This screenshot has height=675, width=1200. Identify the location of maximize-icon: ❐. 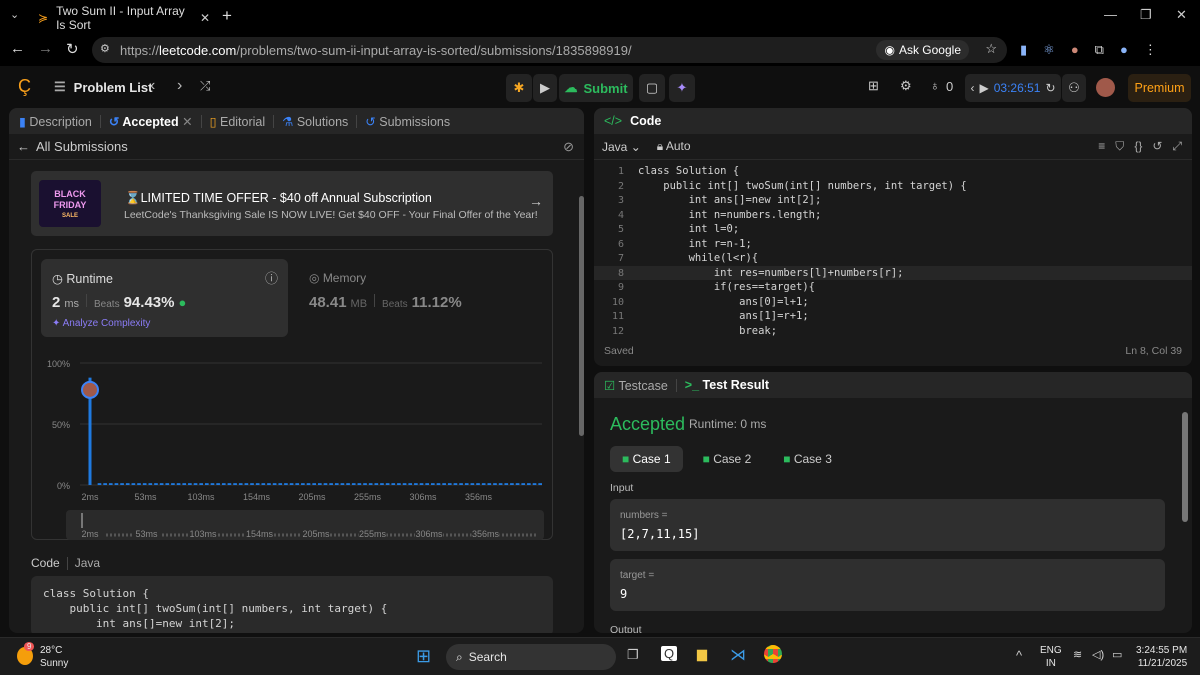
(1146, 15).